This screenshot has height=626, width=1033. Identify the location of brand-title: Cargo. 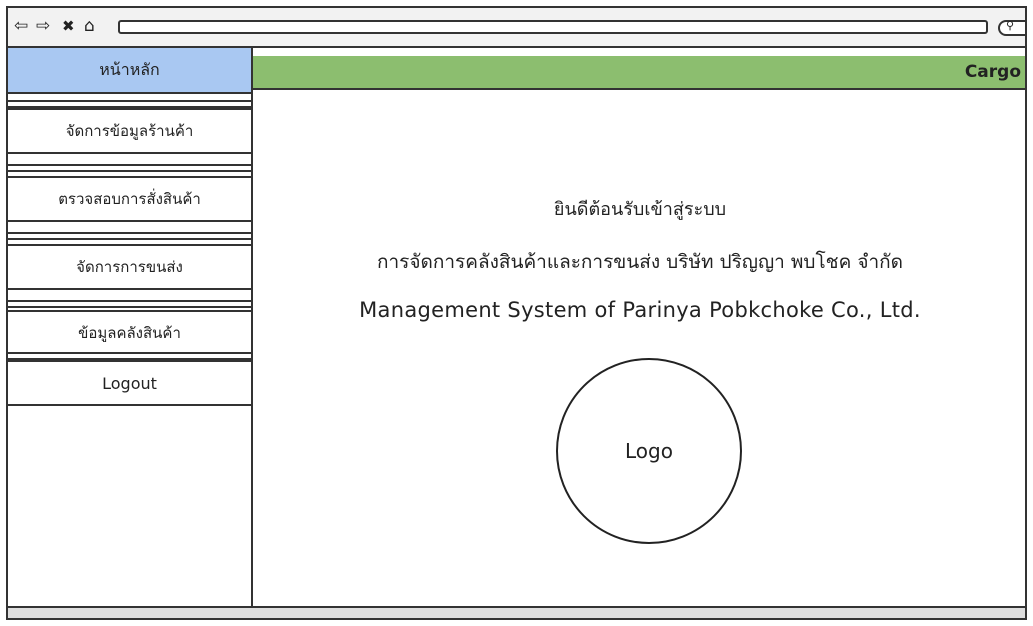
(992, 72).